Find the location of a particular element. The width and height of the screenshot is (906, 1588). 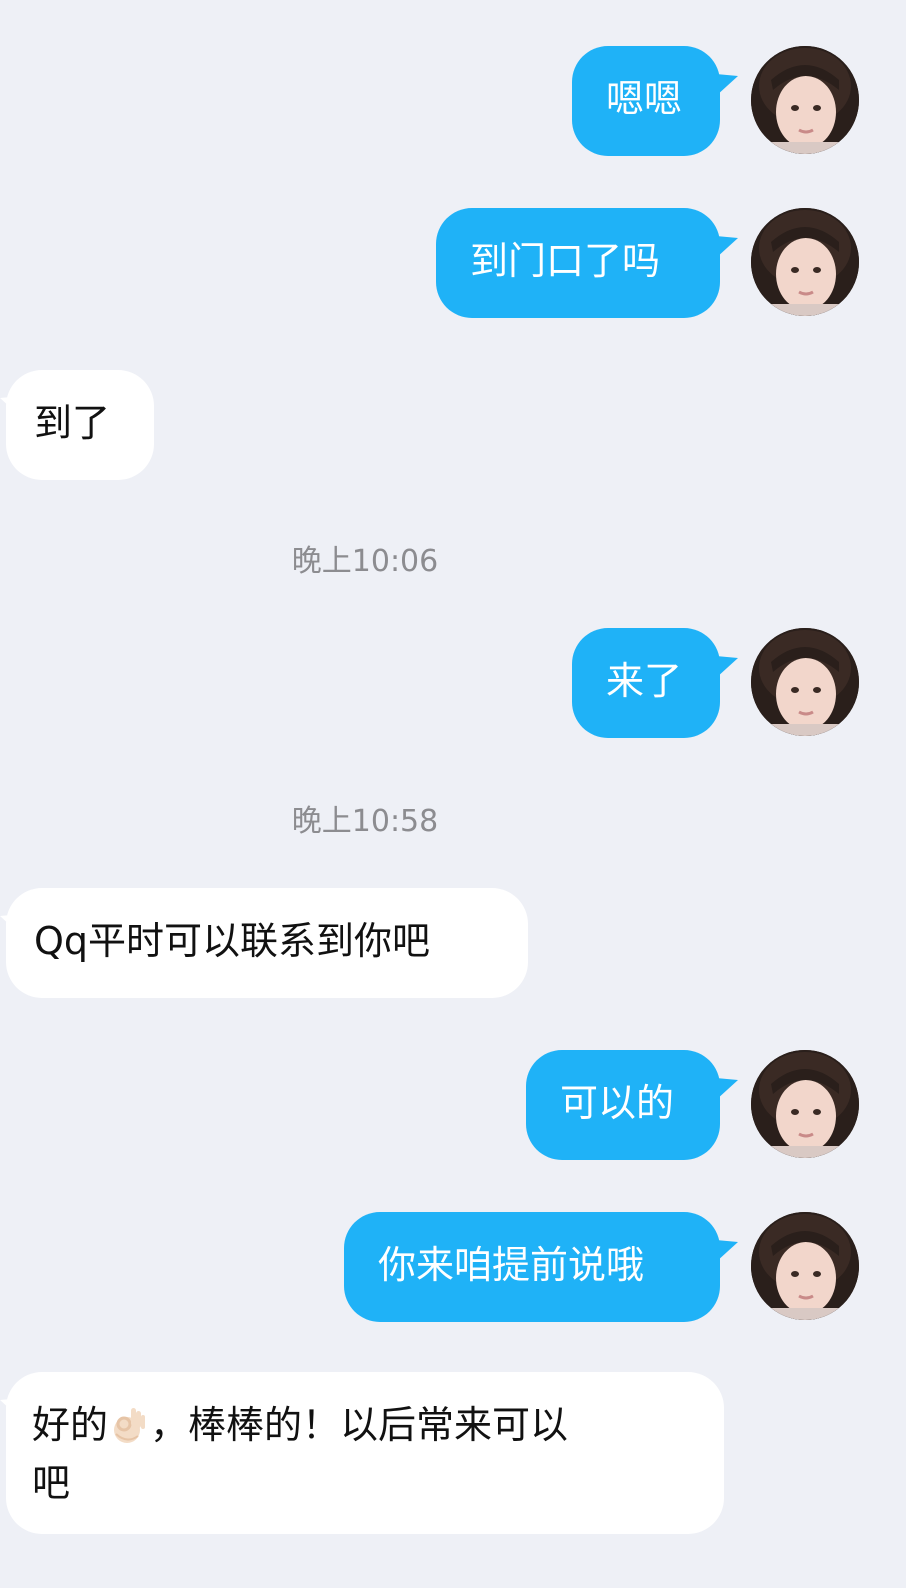

message-text: 可以的 is located at coordinates (617, 1103).